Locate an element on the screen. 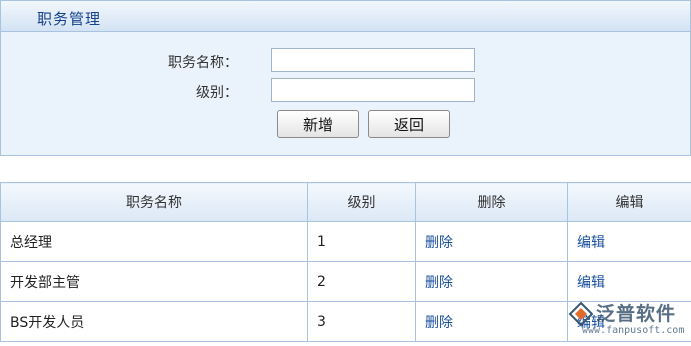 The width and height of the screenshot is (691, 346). cell-job-name: 总经理 is located at coordinates (154, 241).